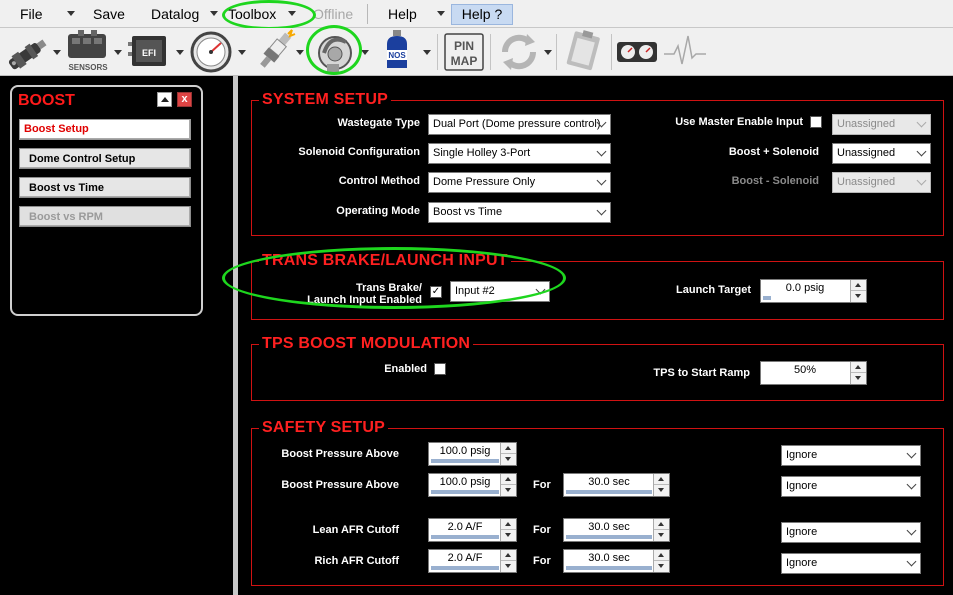 The image size is (953, 595). Describe the element at coordinates (212, 52) in the screenshot. I see `gauge-icon` at that location.